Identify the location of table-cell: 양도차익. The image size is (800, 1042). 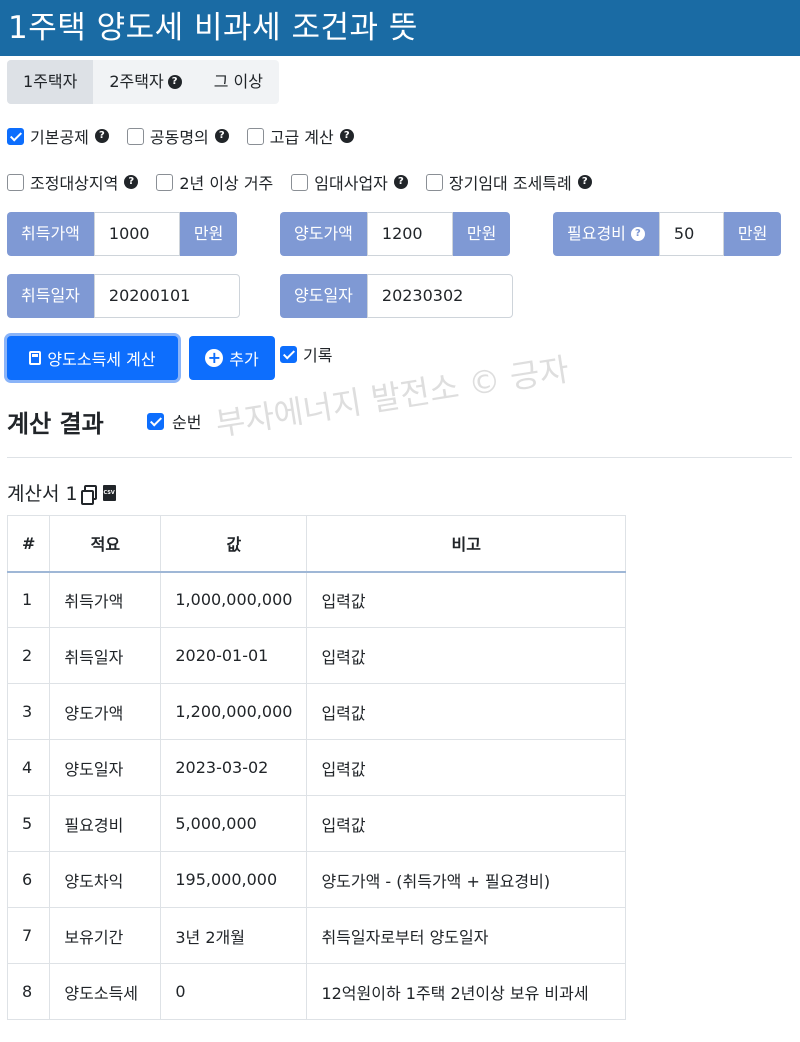
(105, 879).